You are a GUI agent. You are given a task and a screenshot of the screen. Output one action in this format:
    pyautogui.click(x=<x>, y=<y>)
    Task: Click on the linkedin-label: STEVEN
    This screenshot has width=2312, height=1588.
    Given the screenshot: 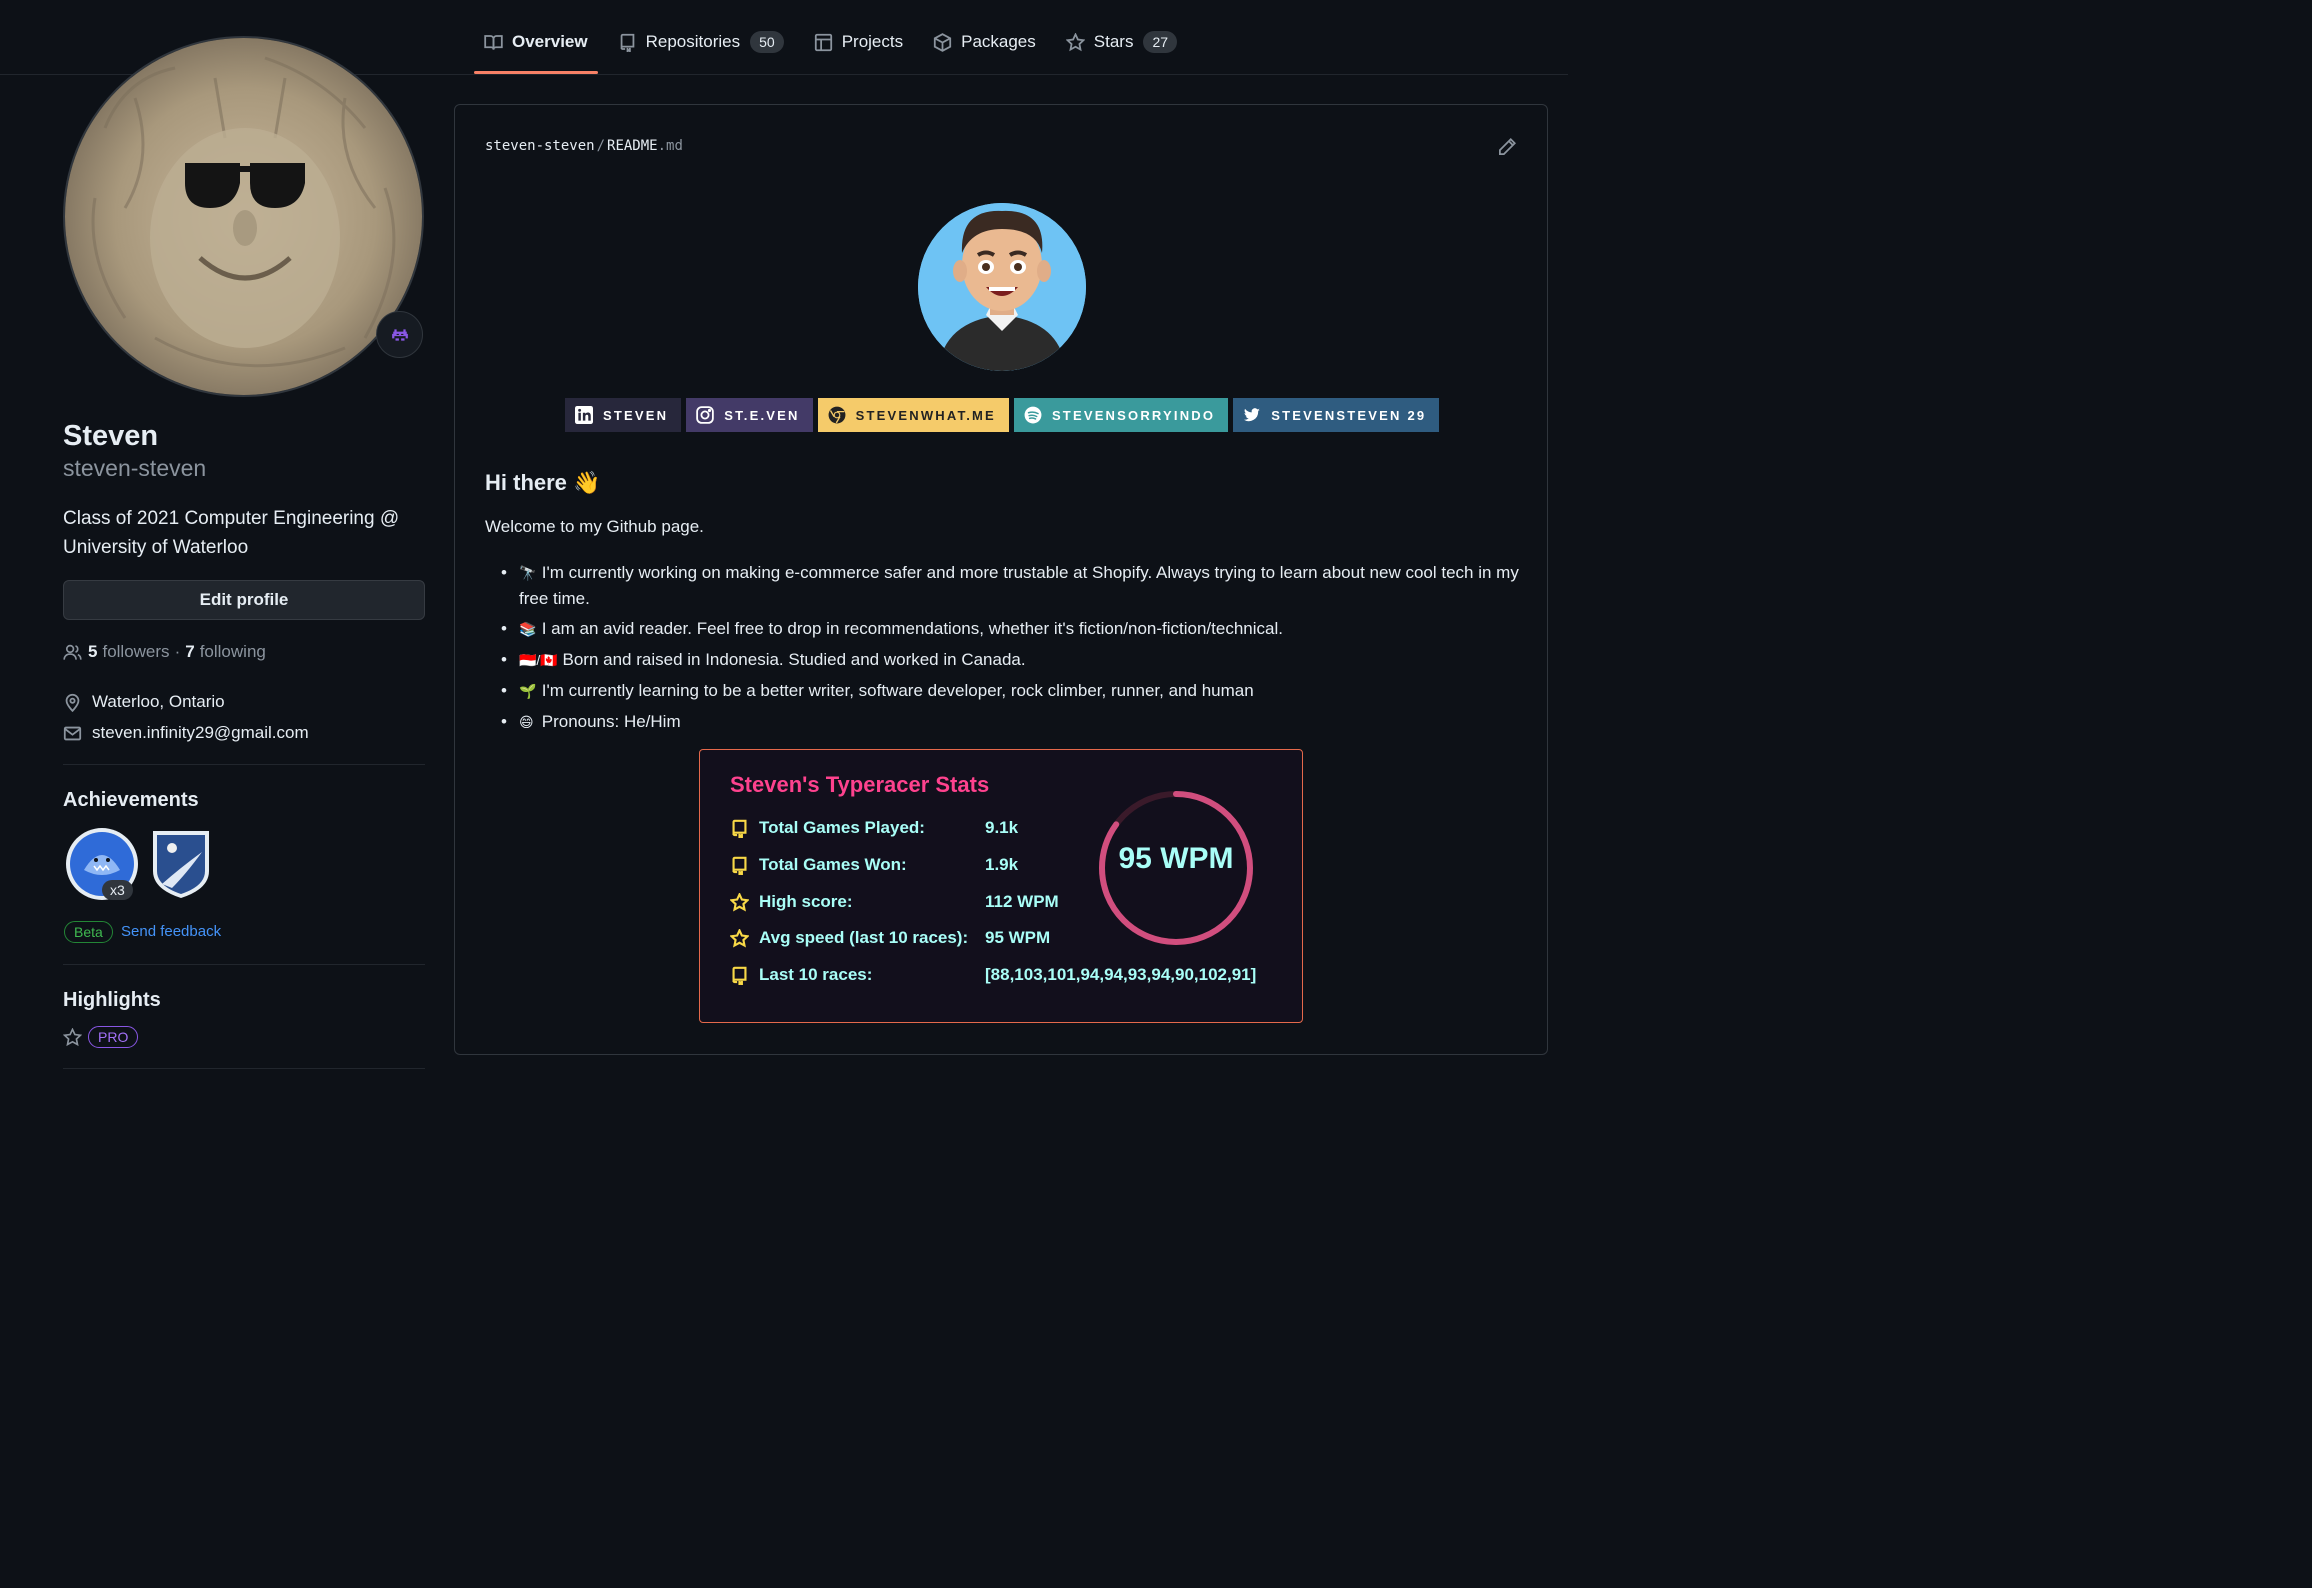 What is the action you would take?
    pyautogui.click(x=636, y=415)
    